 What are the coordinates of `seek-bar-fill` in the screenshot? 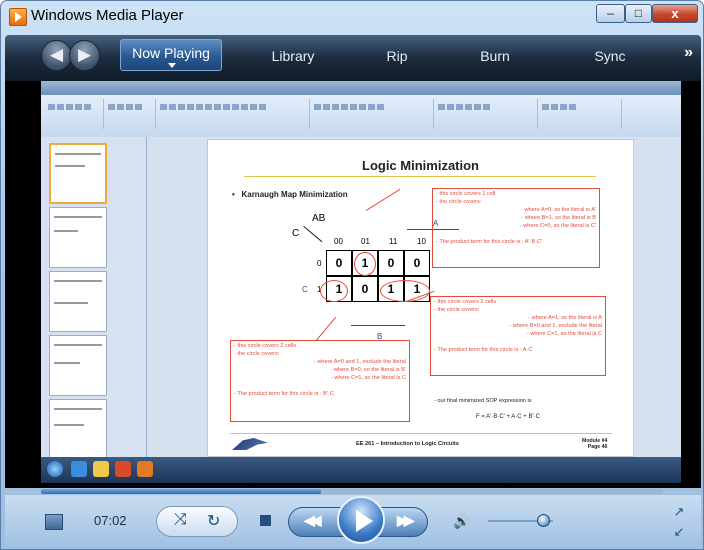 It's located at (181, 491).